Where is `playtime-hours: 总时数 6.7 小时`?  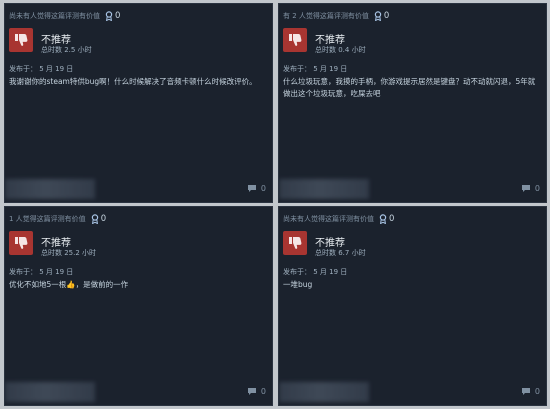
playtime-hours: 总时数 6.7 小时 is located at coordinates (340, 253).